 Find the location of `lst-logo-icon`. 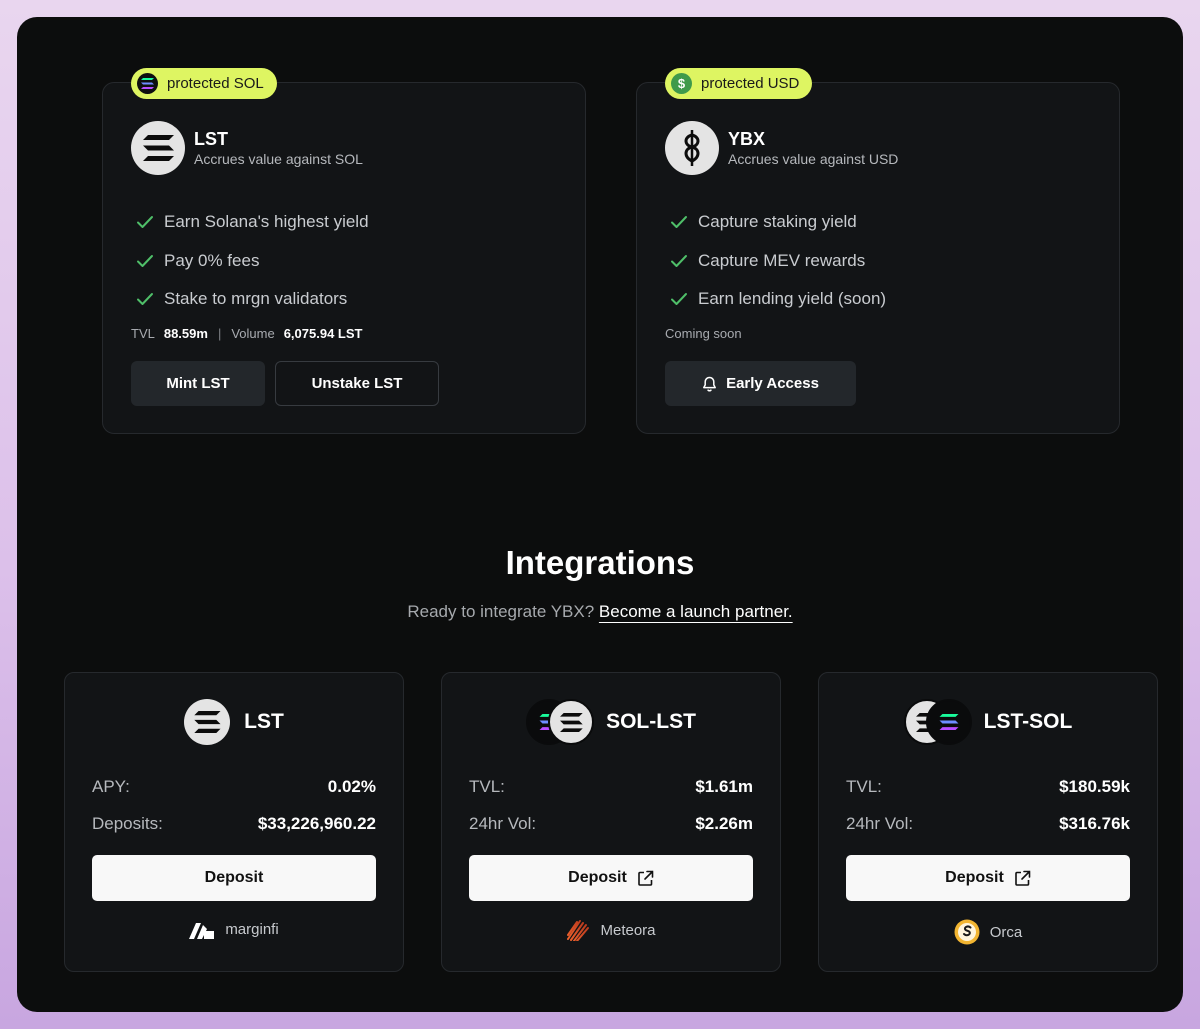

lst-logo-icon is located at coordinates (158, 148).